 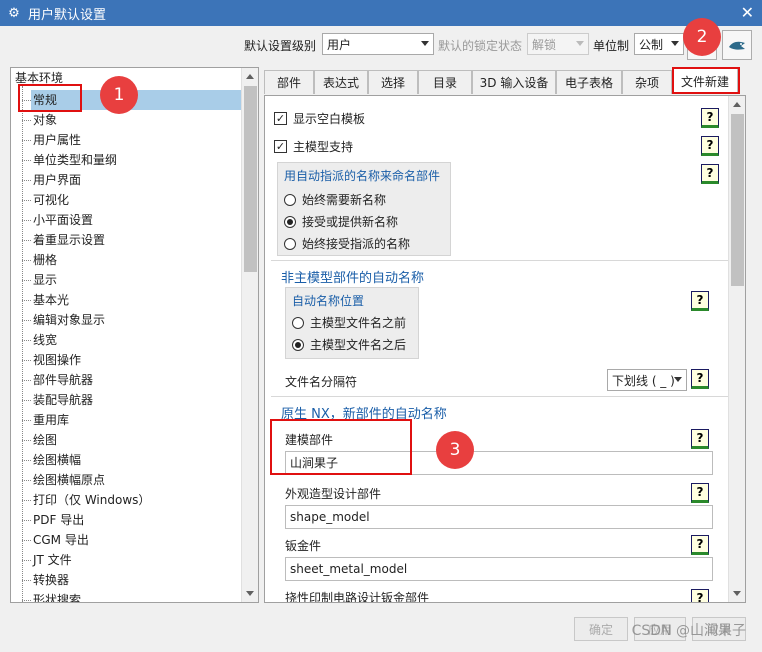 I want to click on radio-always-accept-label: 始终接受指派的名称, so click(x=356, y=244).